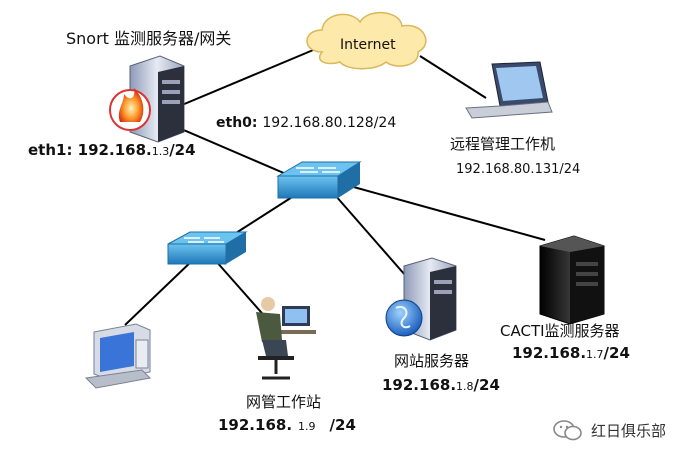 The width and height of the screenshot is (680, 463). What do you see at coordinates (368, 45) in the screenshot?
I see `internet-label: Internet` at bounding box center [368, 45].